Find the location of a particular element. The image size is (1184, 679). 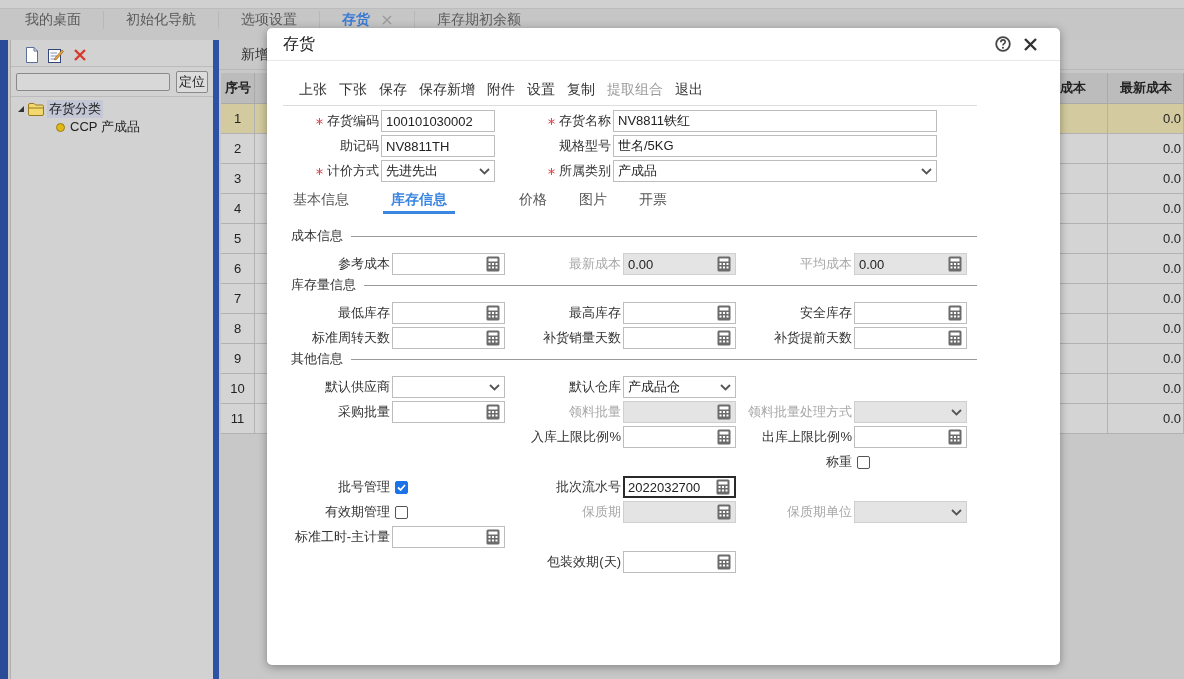

tab: 图片 is located at coordinates (593, 201).